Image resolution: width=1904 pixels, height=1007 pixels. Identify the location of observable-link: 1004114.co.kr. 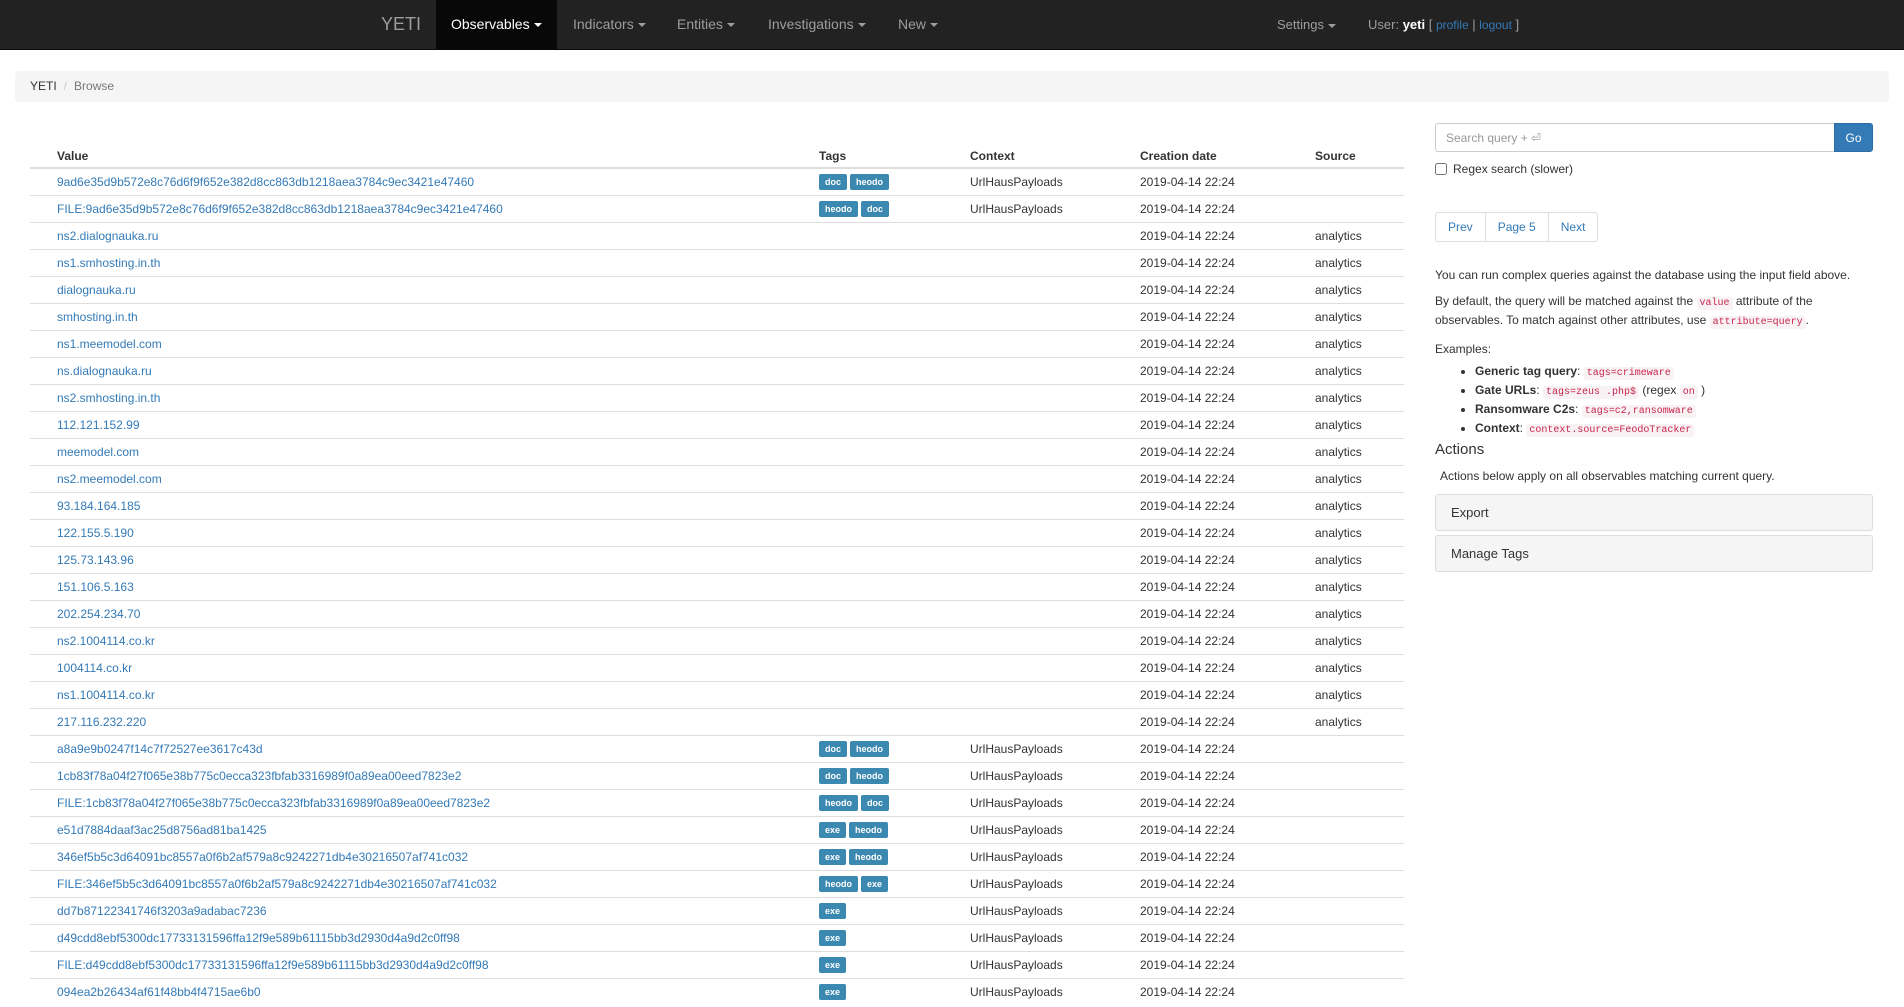
(94, 668).